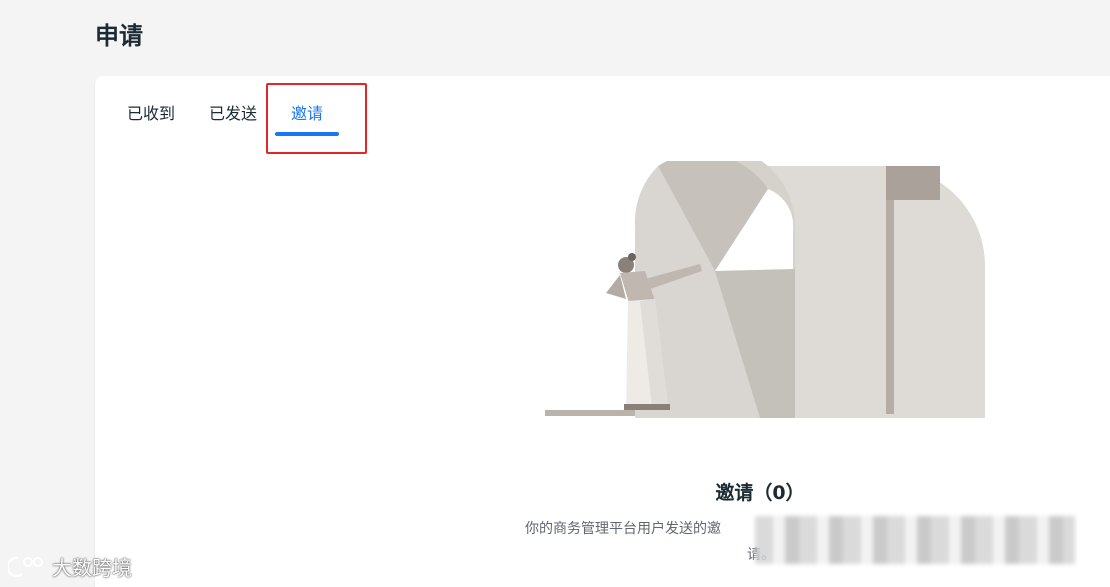 The image size is (1110, 587). Describe the element at coordinates (316, 118) in the screenshot. I see `annotation-highlight-box` at that location.